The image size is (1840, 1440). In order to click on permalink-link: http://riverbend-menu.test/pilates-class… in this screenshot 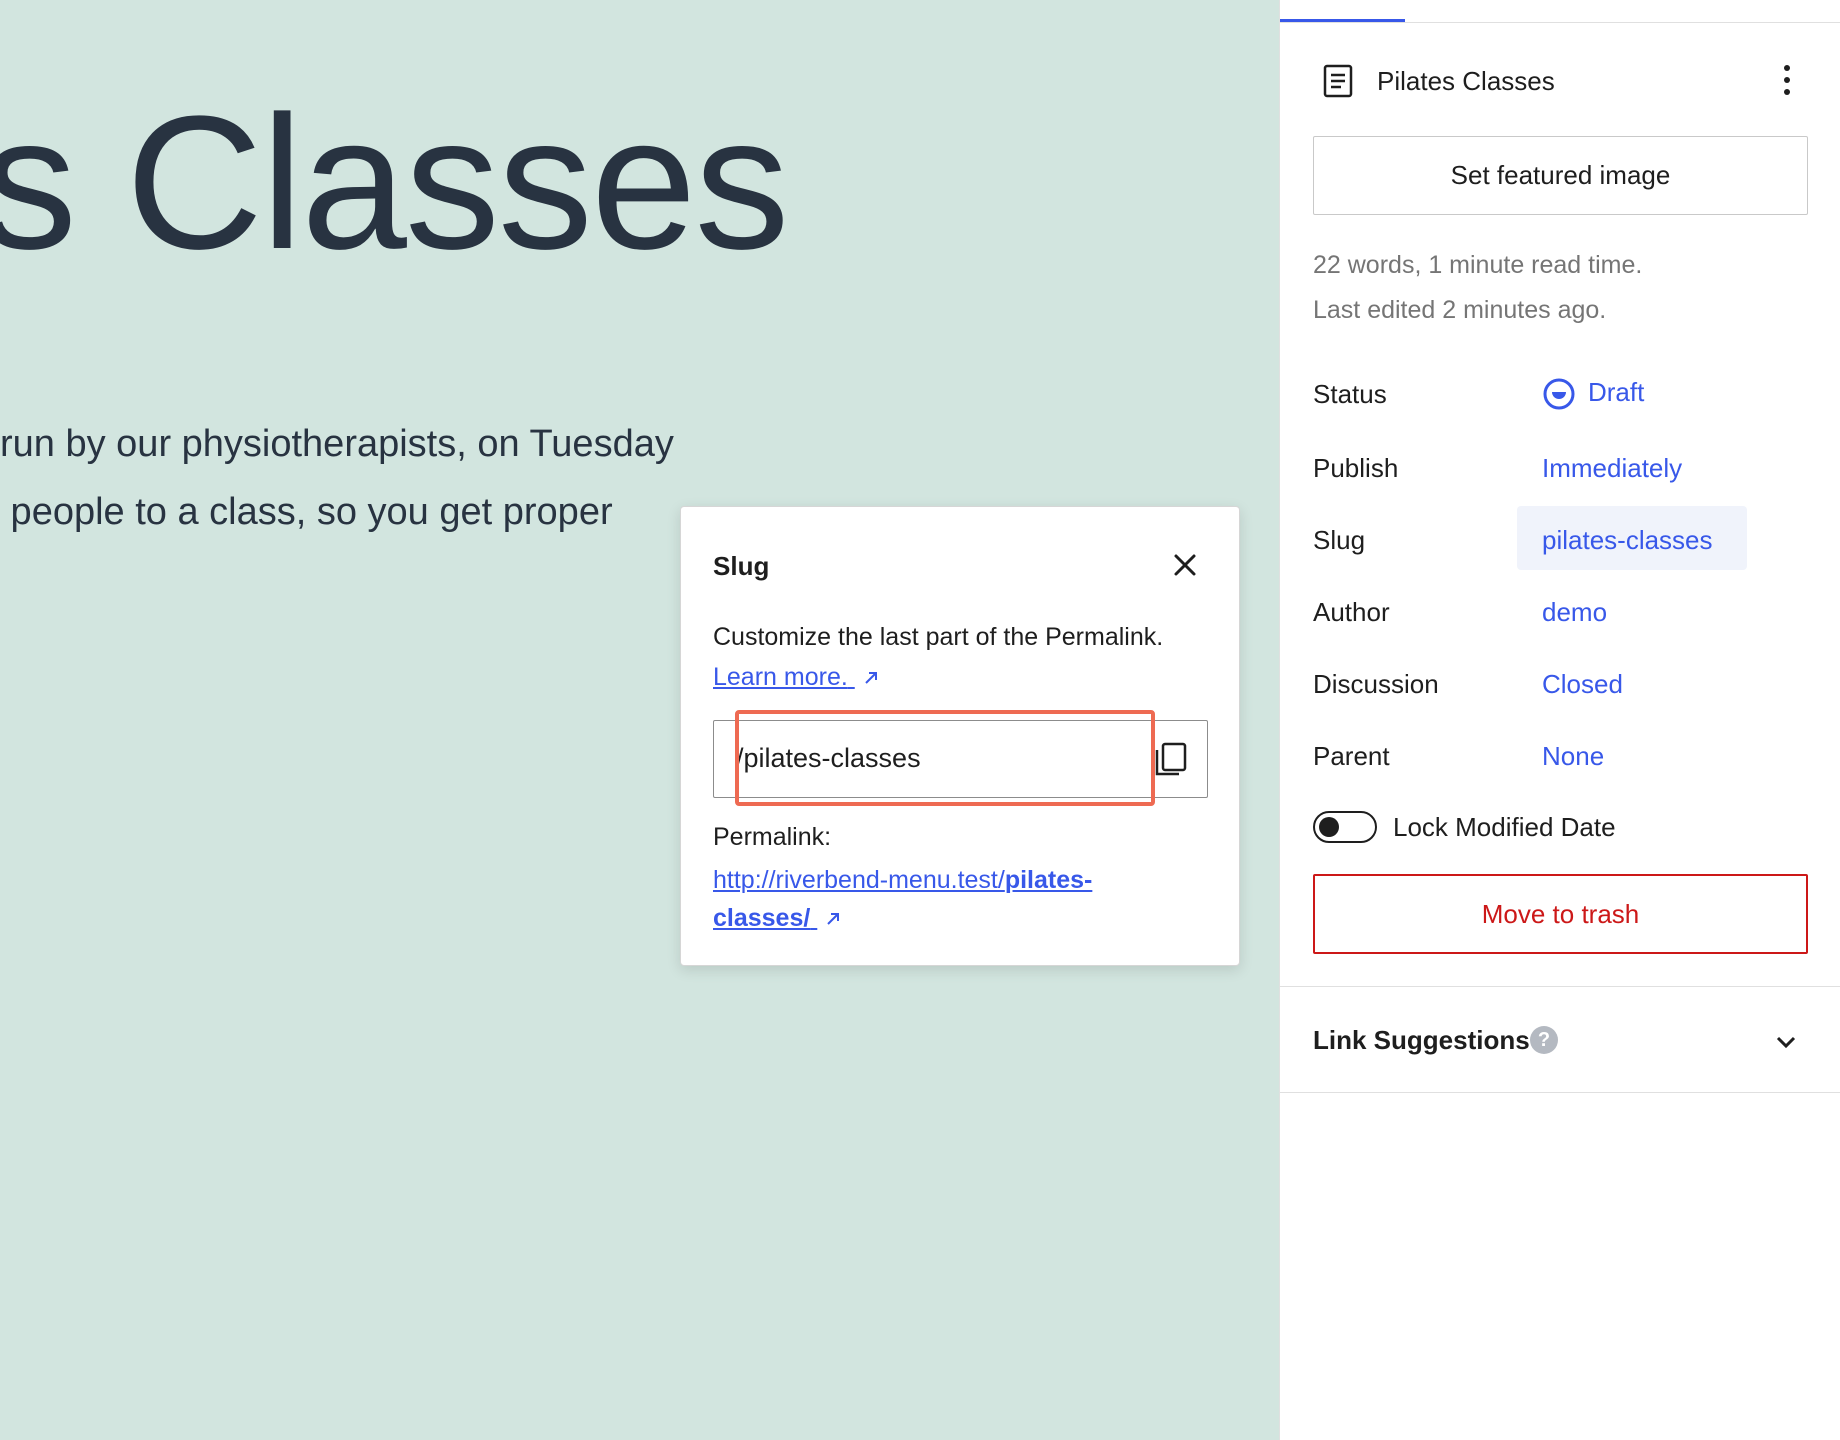, I will do `click(933, 899)`.